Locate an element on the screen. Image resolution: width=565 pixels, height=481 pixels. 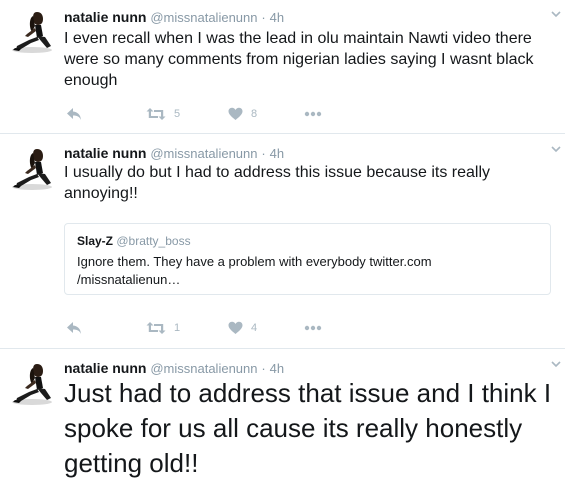
like-count: 8 is located at coordinates (254, 114).